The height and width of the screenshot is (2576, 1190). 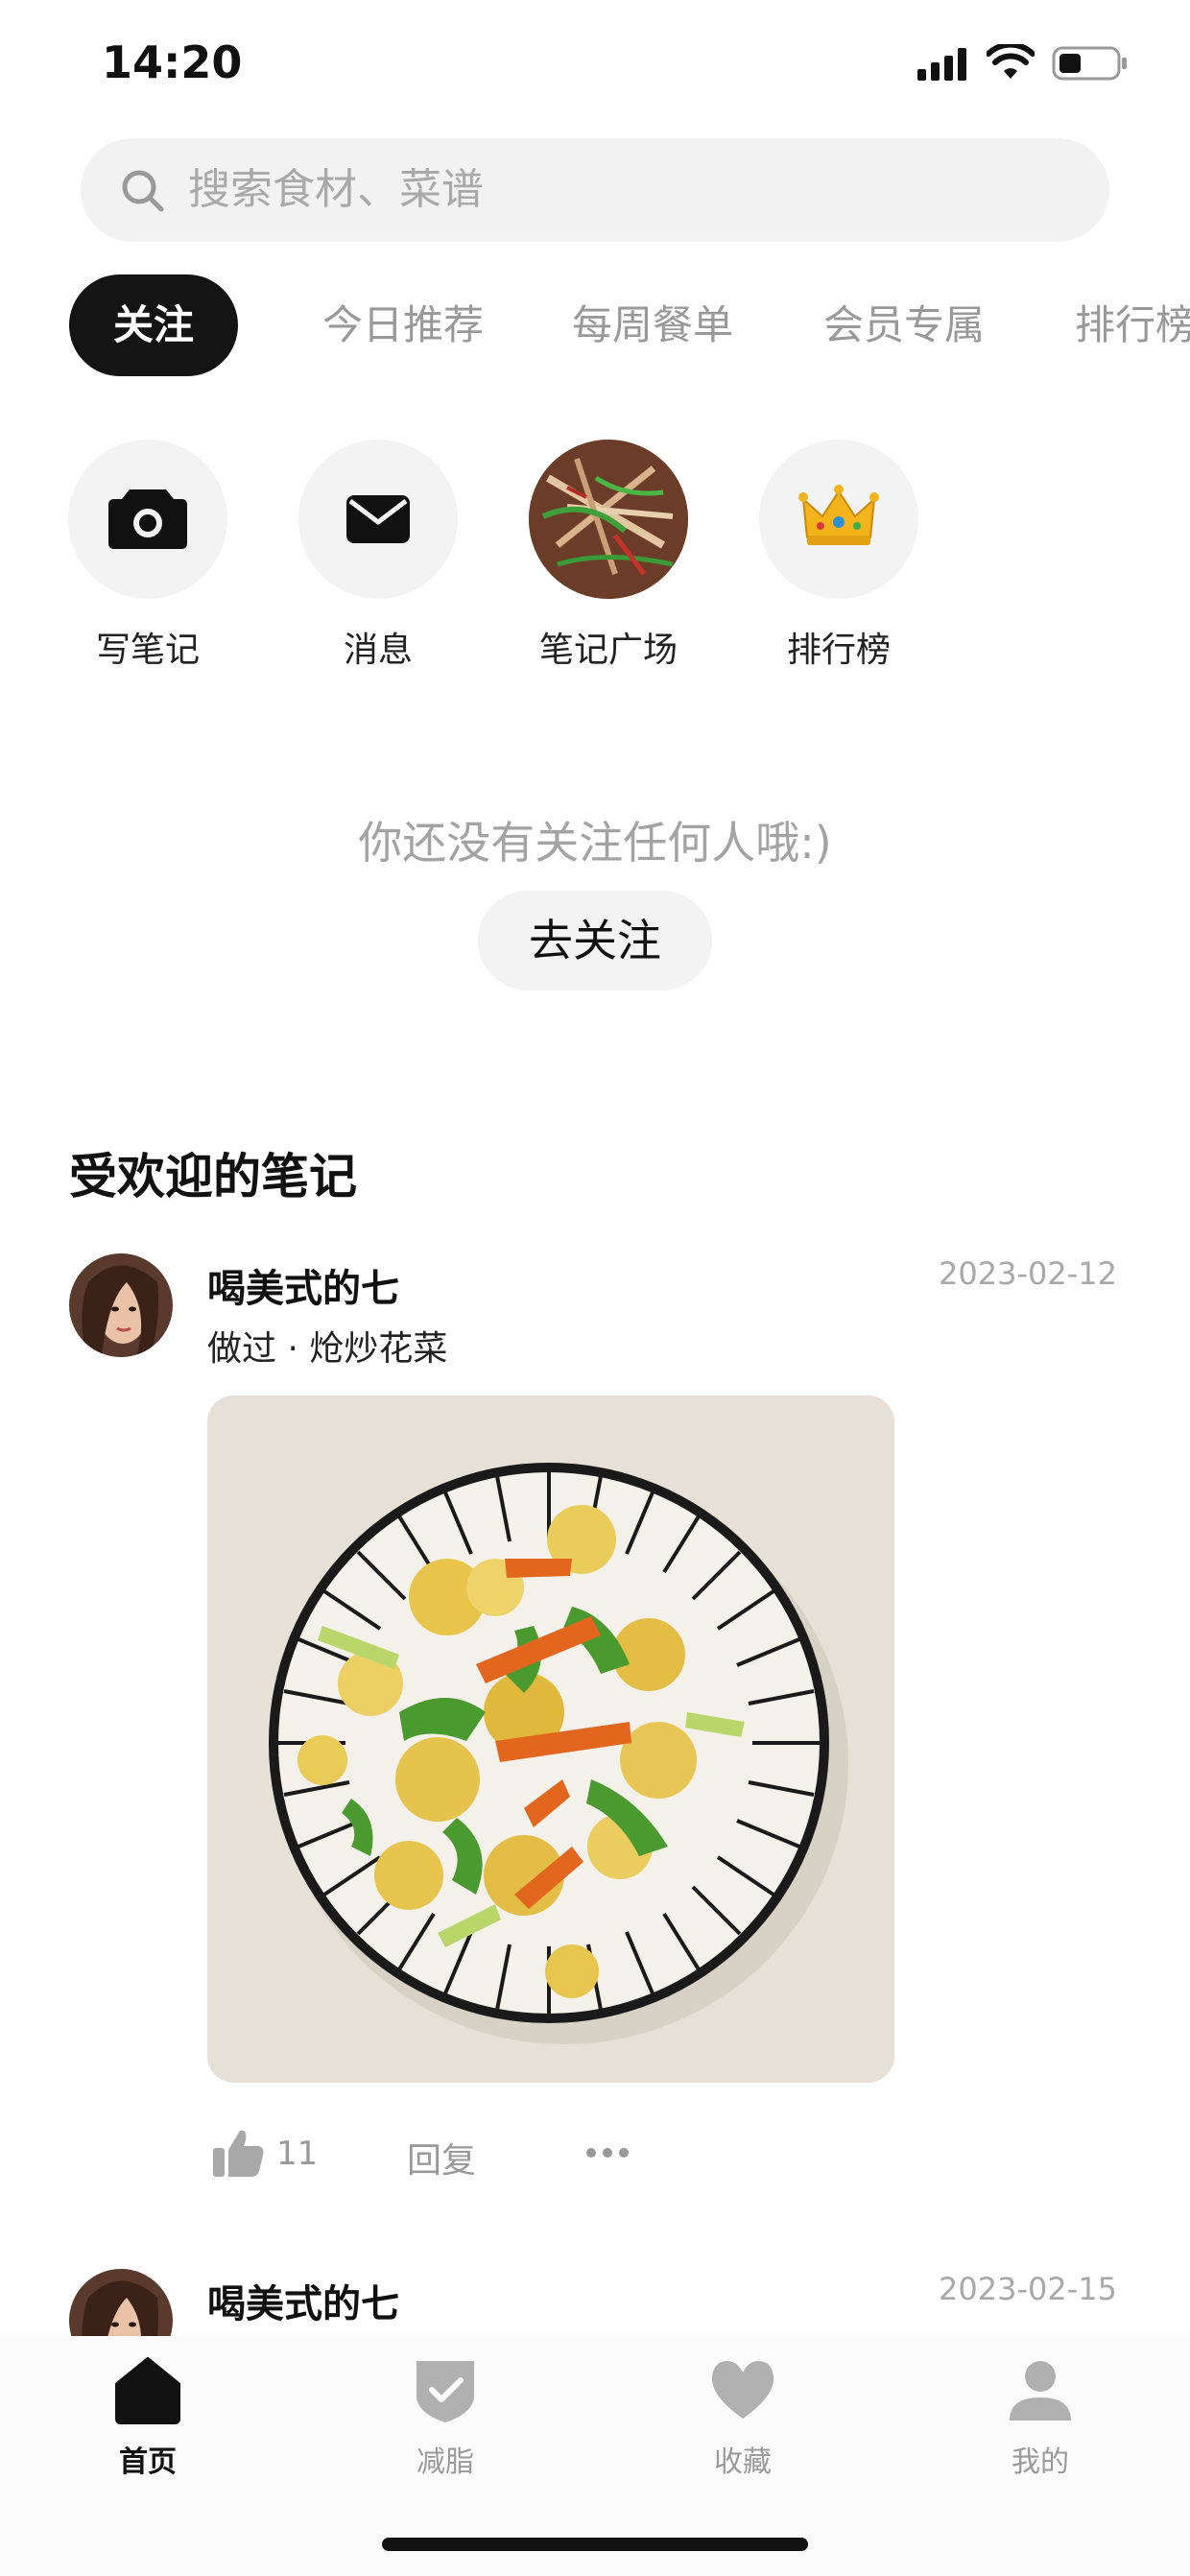 I want to click on thumbs-up-icon, so click(x=238, y=2153).